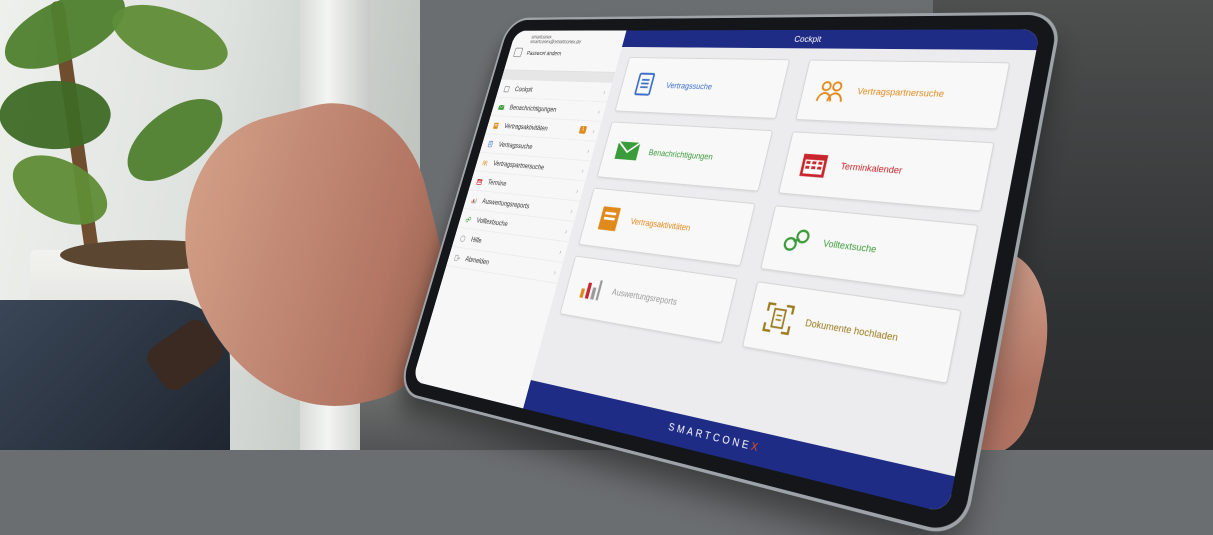 Image resolution: width=1213 pixels, height=535 pixels. What do you see at coordinates (507, 88) in the screenshot?
I see `home-icon` at bounding box center [507, 88].